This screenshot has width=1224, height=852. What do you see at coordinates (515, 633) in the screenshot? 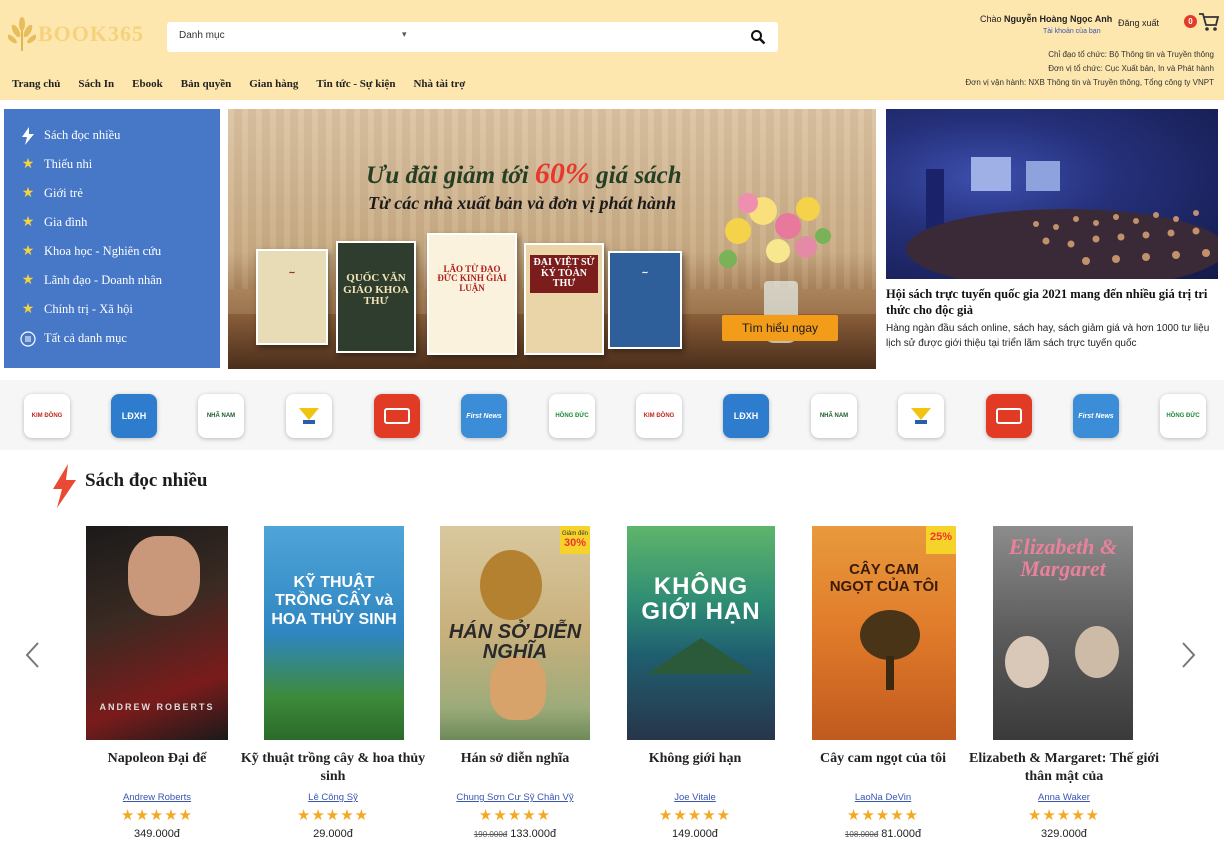
I see `book-cover: HÁN SỞ DIỄN NGHĨA Giảm đến 30%` at bounding box center [515, 633].